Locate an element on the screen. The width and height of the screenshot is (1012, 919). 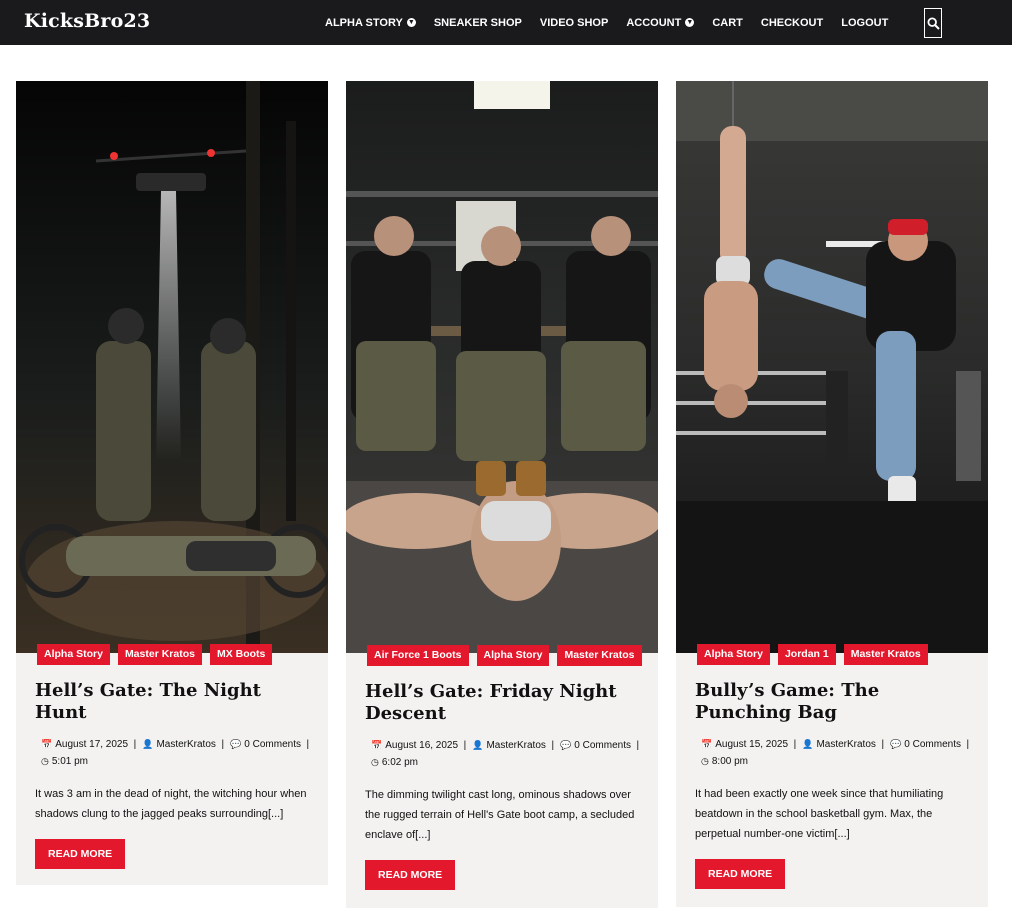
post-tags: Alpha Story Jordan 1 Master Kratos is located at coordinates (816, 654).